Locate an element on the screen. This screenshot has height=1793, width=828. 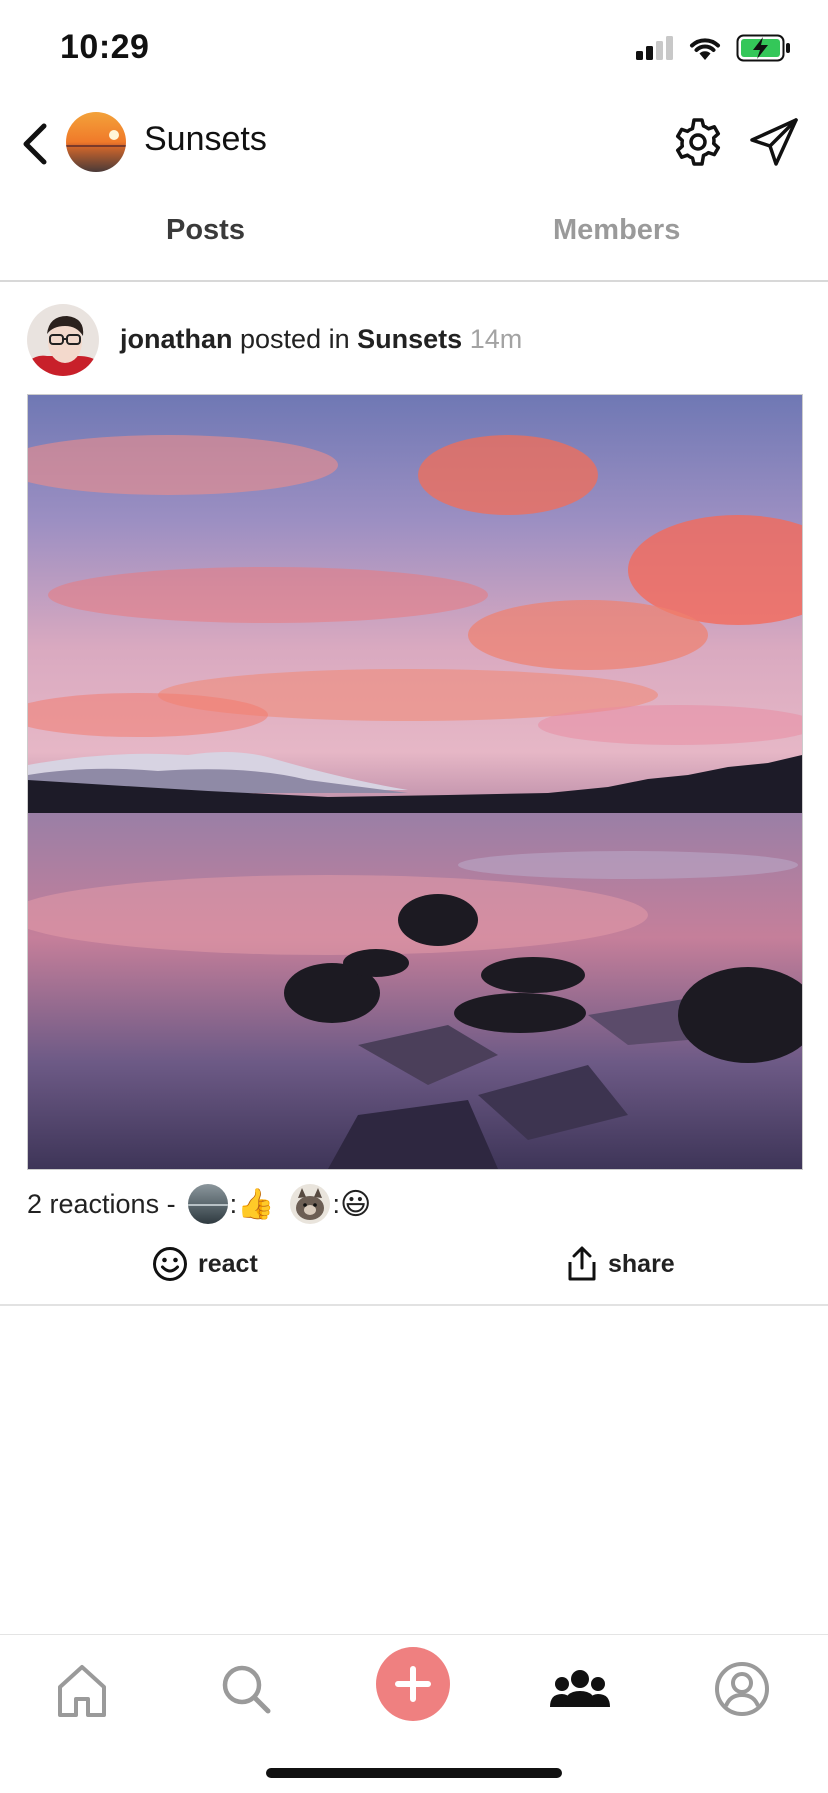
group-header: Sunsets is located at coordinates (414, 144).